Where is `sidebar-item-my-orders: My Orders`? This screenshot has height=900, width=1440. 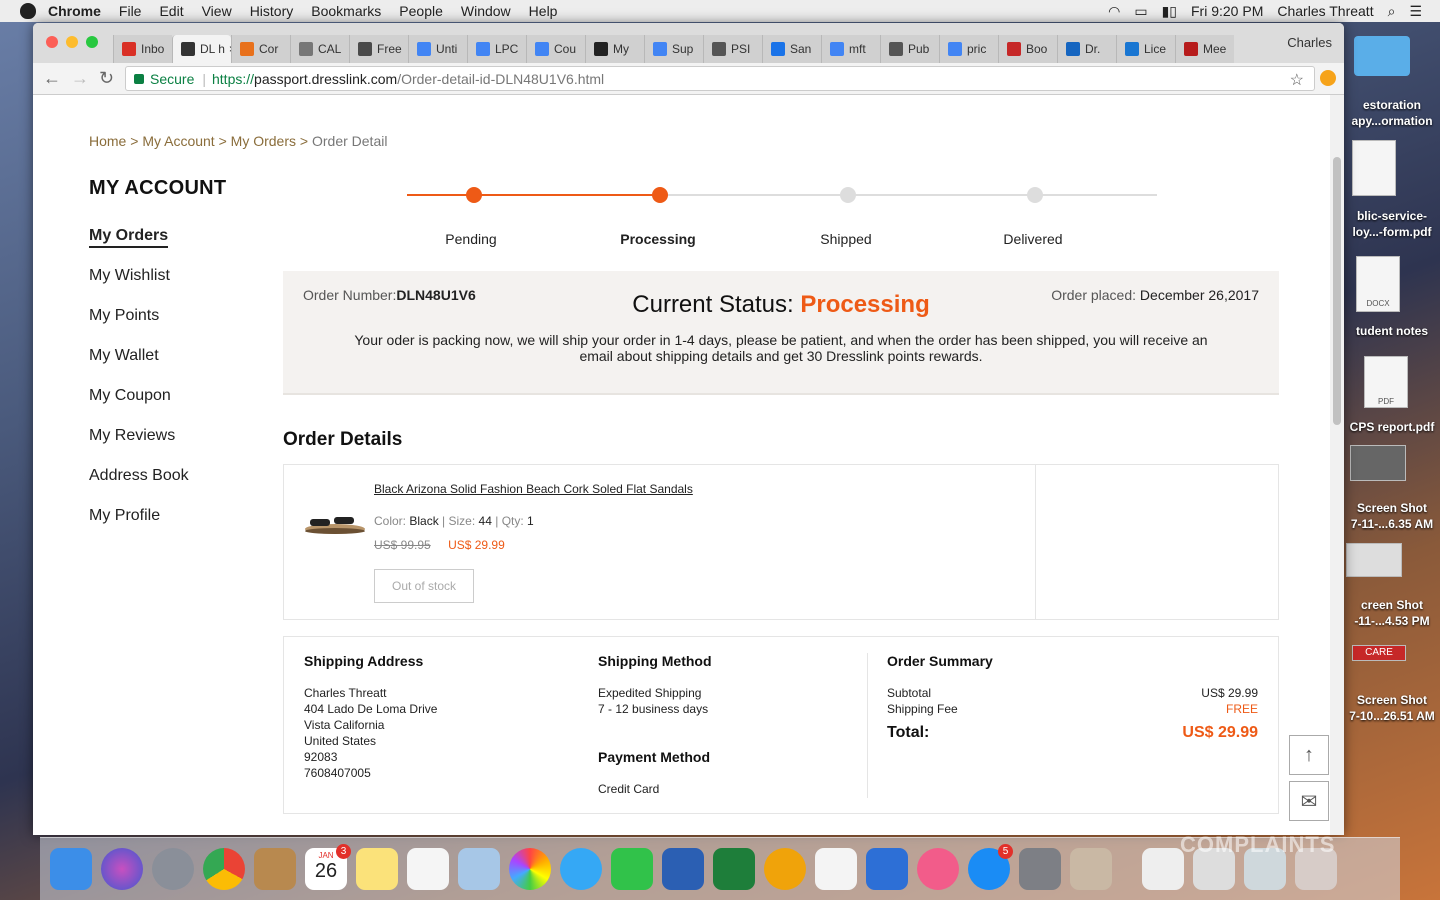
sidebar-item-my-orders: My Orders is located at coordinates (139, 247).